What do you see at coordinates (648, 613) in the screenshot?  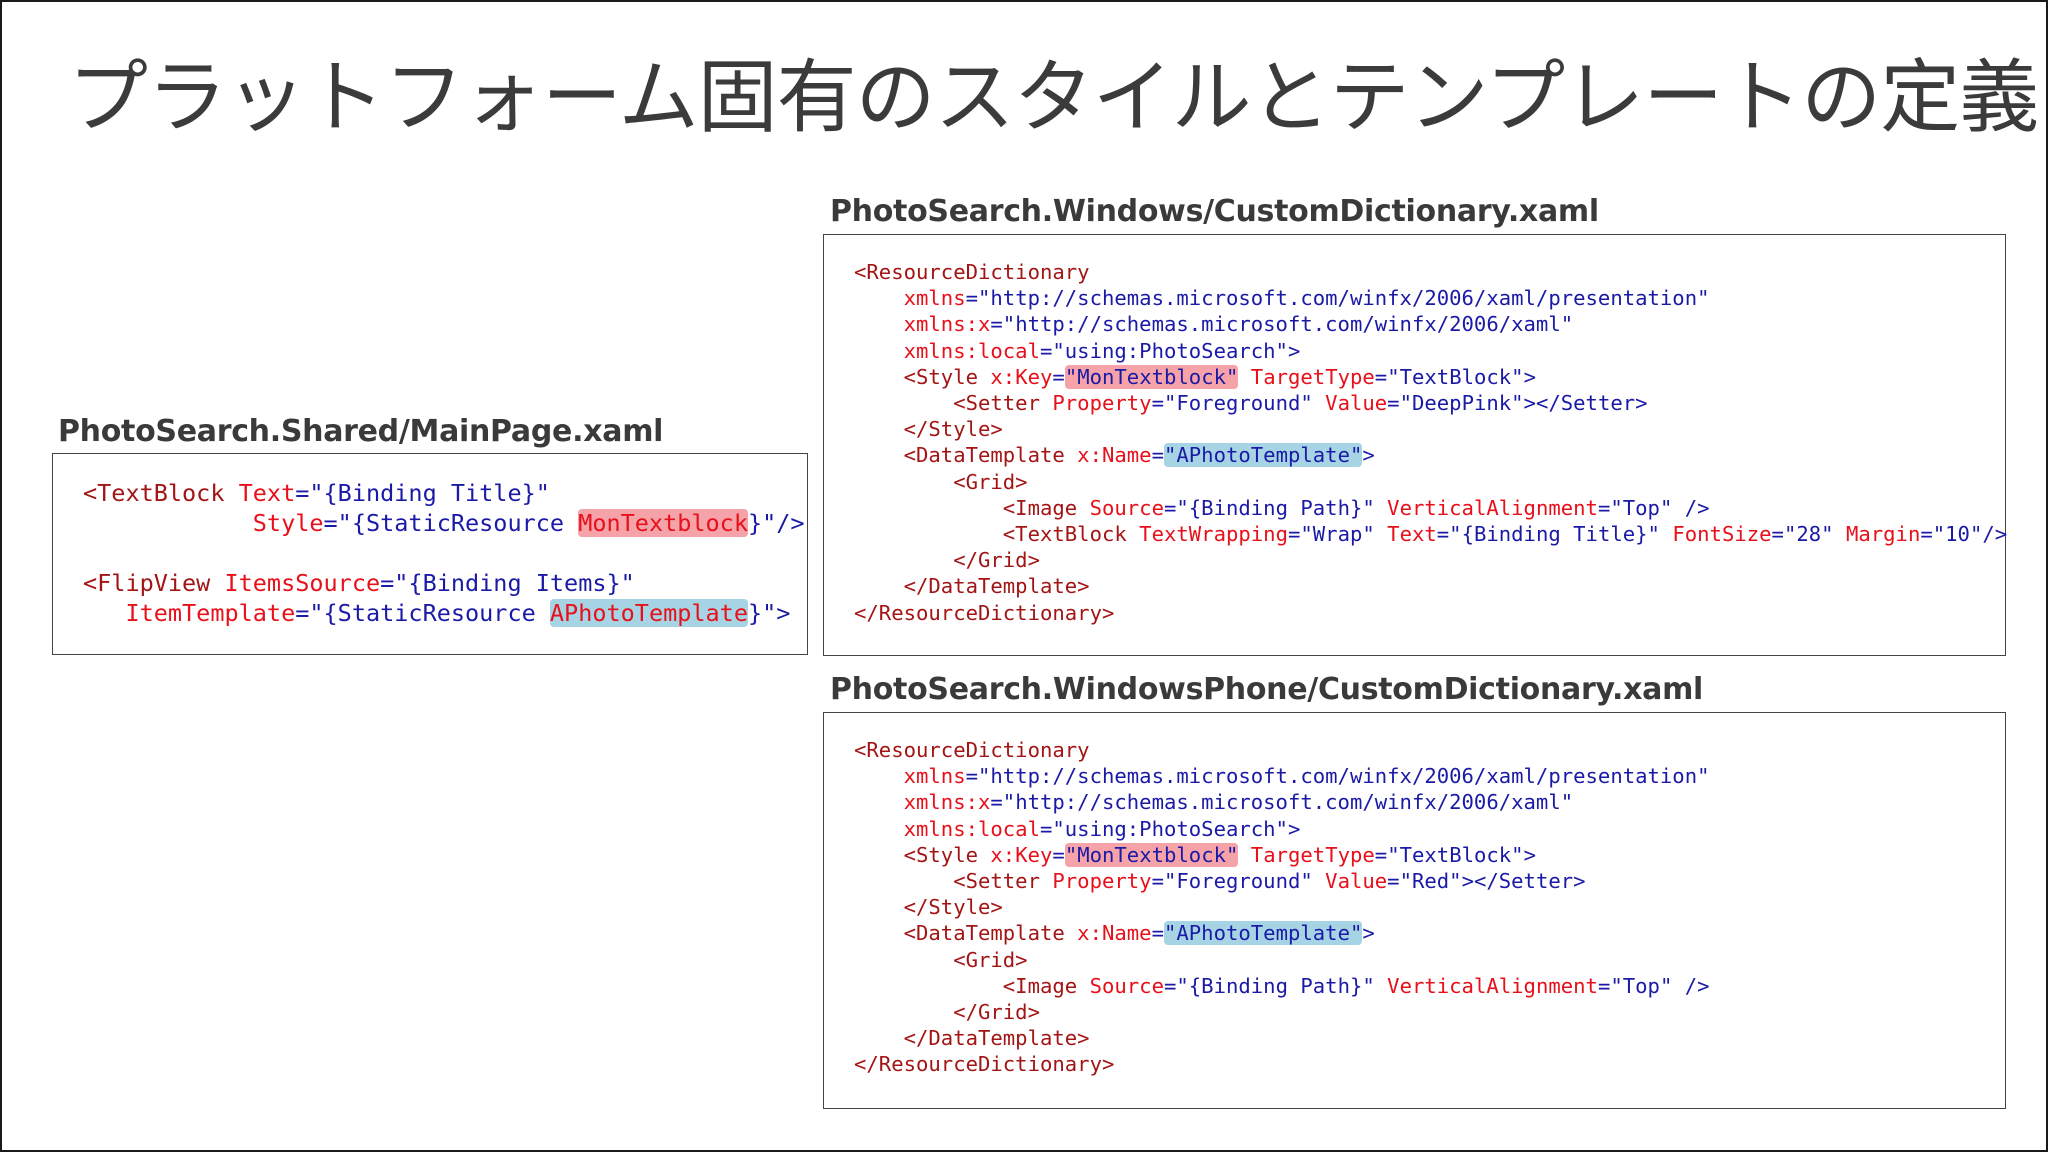 I see `highlighted-resource-key: APhotoTemplate` at bounding box center [648, 613].